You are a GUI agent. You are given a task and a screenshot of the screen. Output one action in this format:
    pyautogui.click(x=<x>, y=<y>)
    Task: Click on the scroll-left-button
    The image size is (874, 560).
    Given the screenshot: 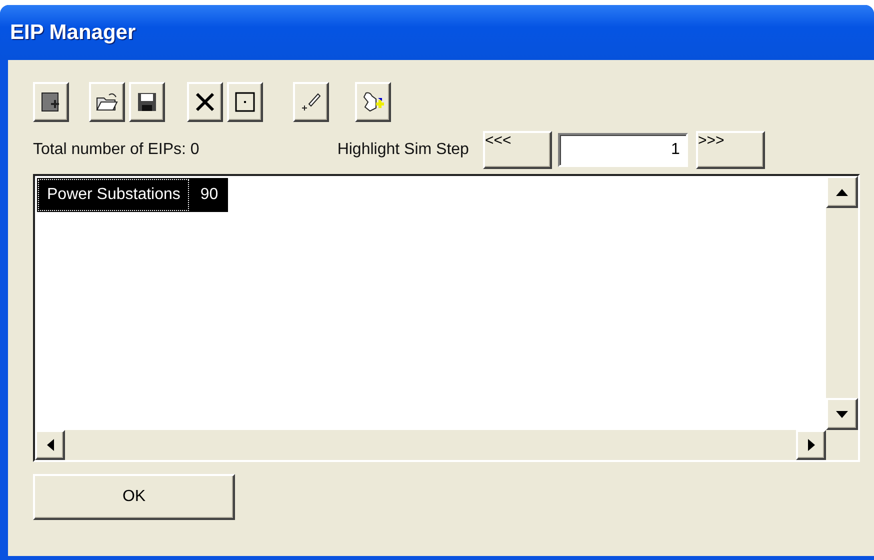 What is the action you would take?
    pyautogui.click(x=50, y=445)
    